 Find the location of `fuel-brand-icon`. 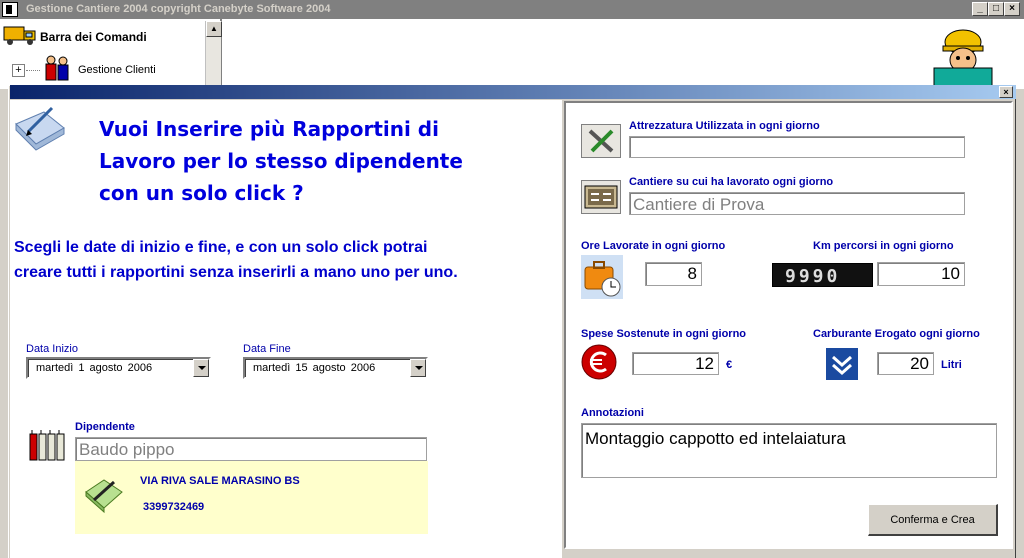

fuel-brand-icon is located at coordinates (842, 364).